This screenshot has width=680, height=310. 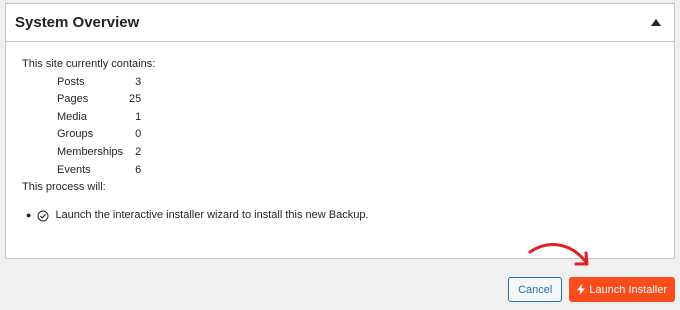 I want to click on count-label: Media, so click(x=72, y=116).